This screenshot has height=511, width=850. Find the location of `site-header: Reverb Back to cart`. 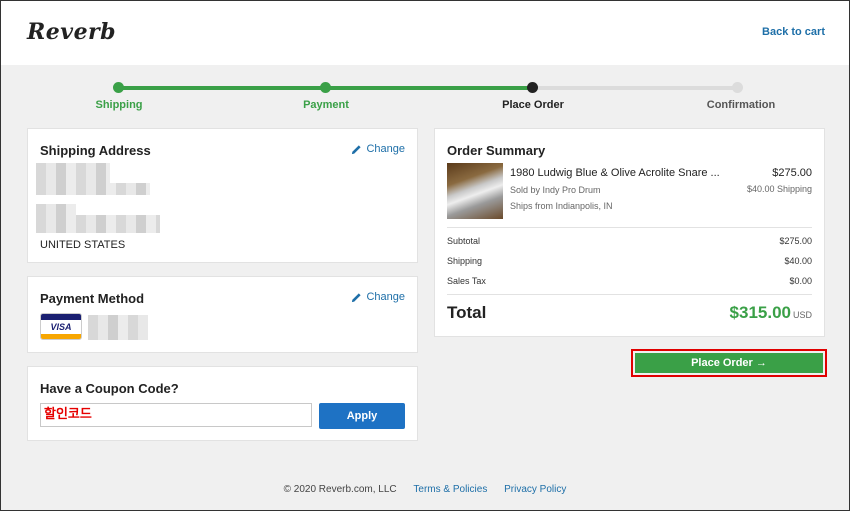

site-header: Reverb Back to cart is located at coordinates (425, 33).